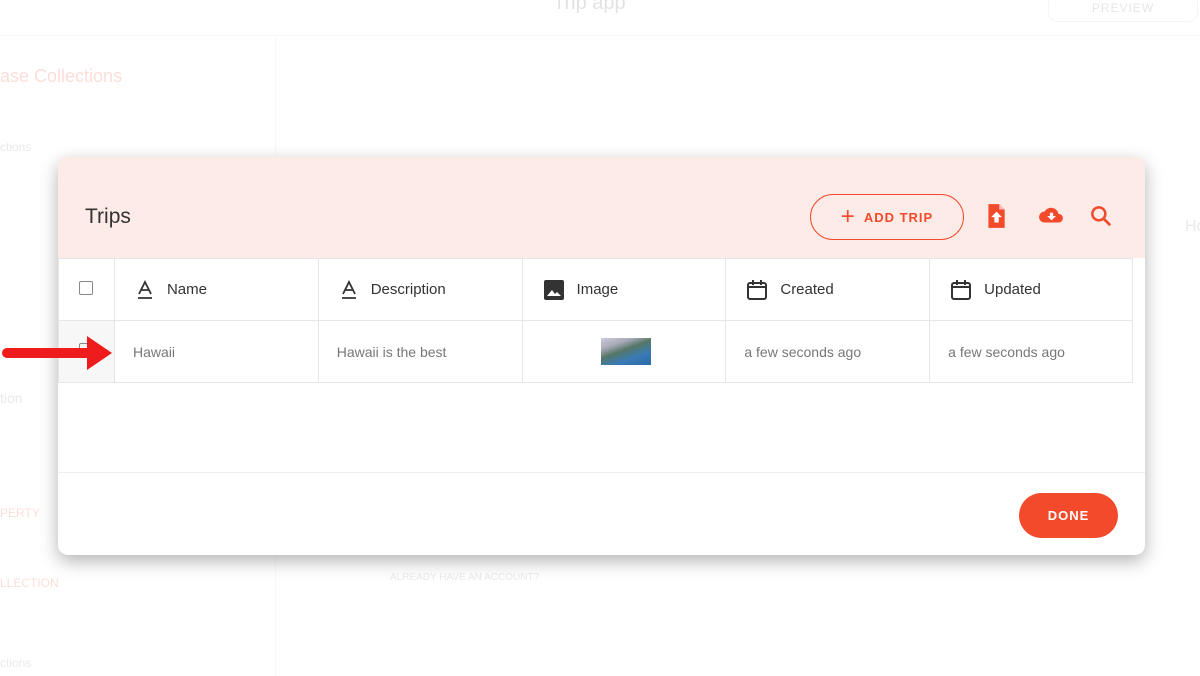 The width and height of the screenshot is (1200, 676). Describe the element at coordinates (29, 583) in the screenshot. I see `sidebar-link: LLECTION` at that location.